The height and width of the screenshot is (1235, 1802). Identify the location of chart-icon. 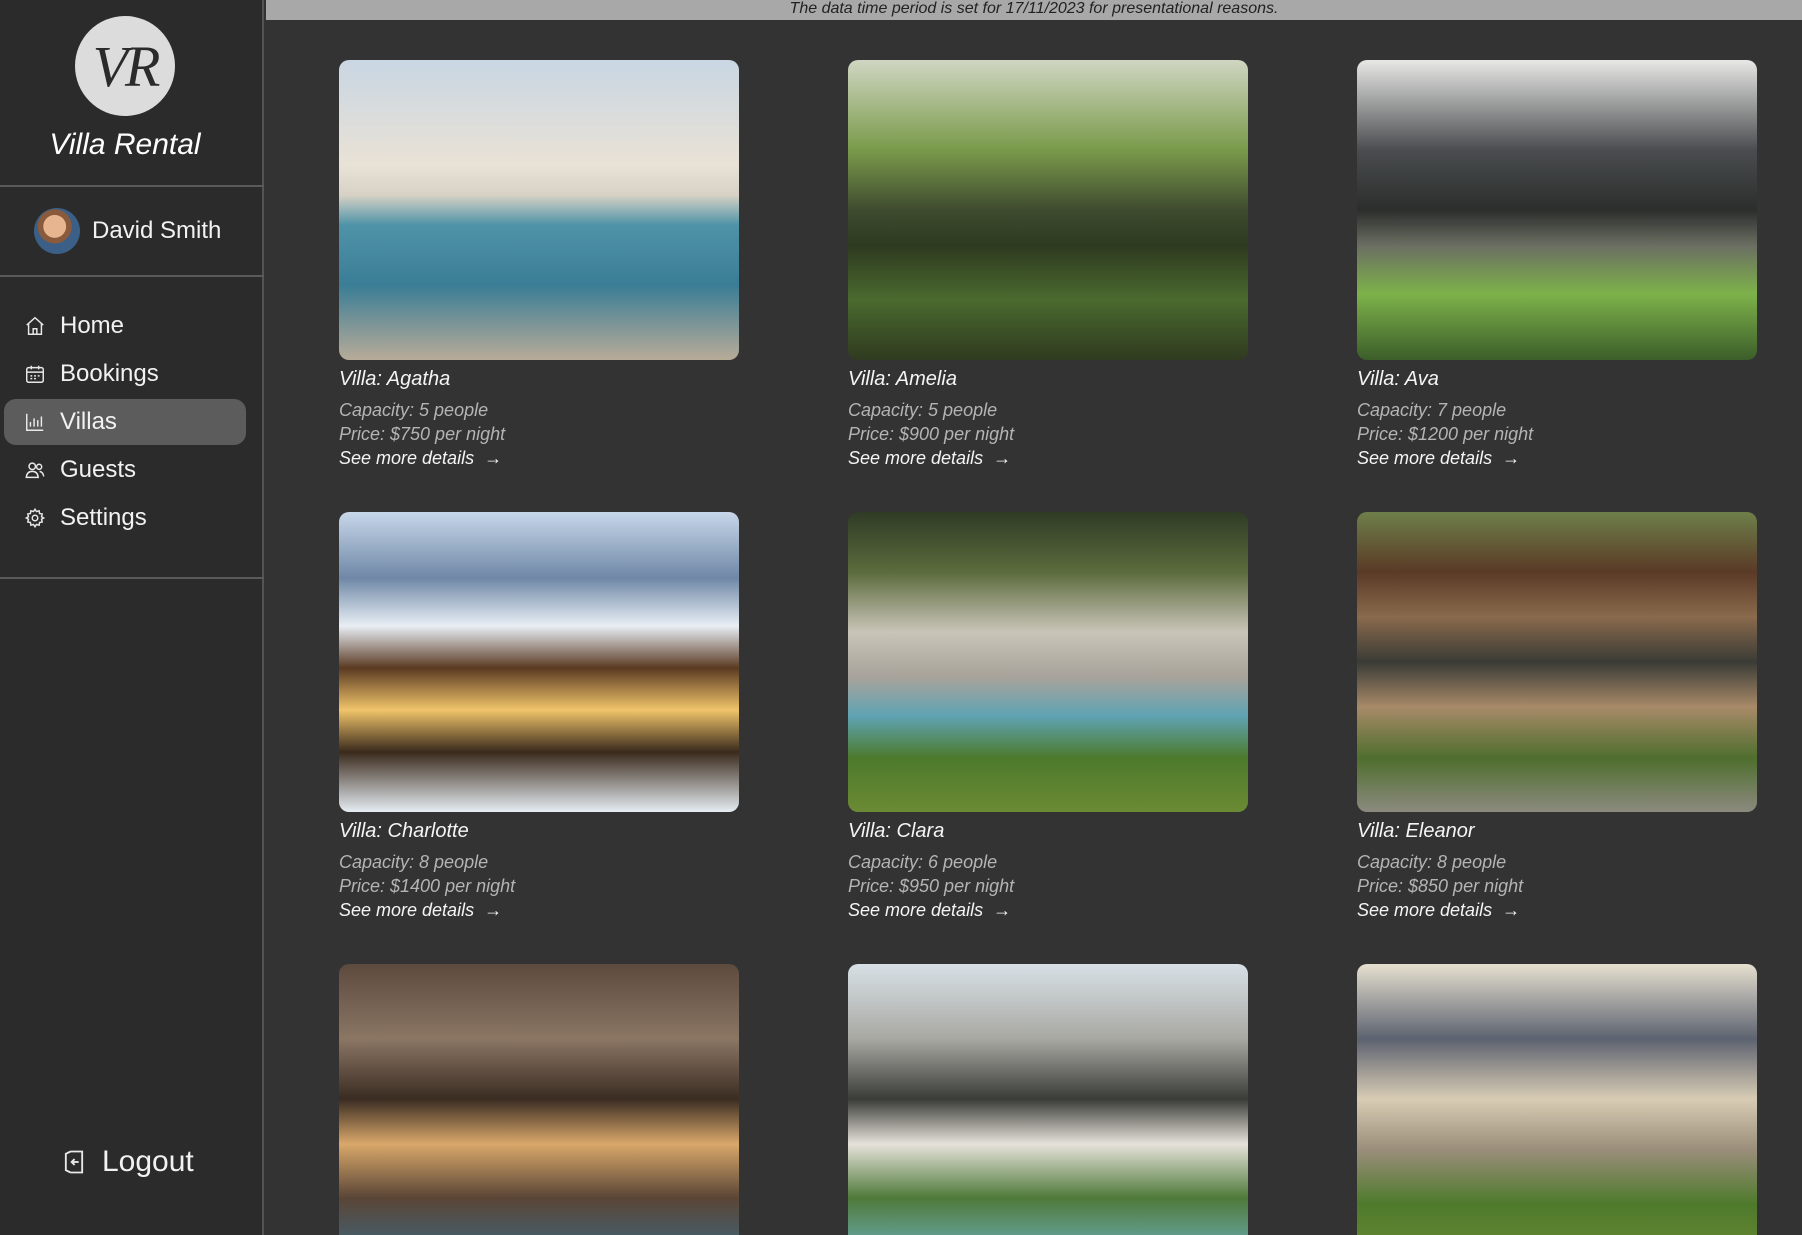
(35, 422).